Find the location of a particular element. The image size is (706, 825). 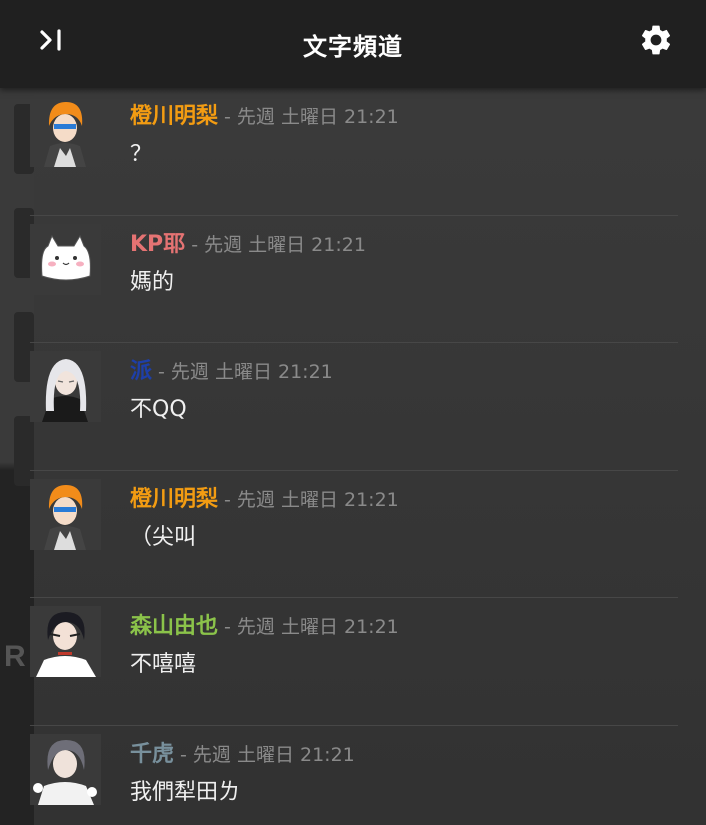

message-header: KP耶 - 先週 土曜日 21:21 is located at coordinates (248, 242).